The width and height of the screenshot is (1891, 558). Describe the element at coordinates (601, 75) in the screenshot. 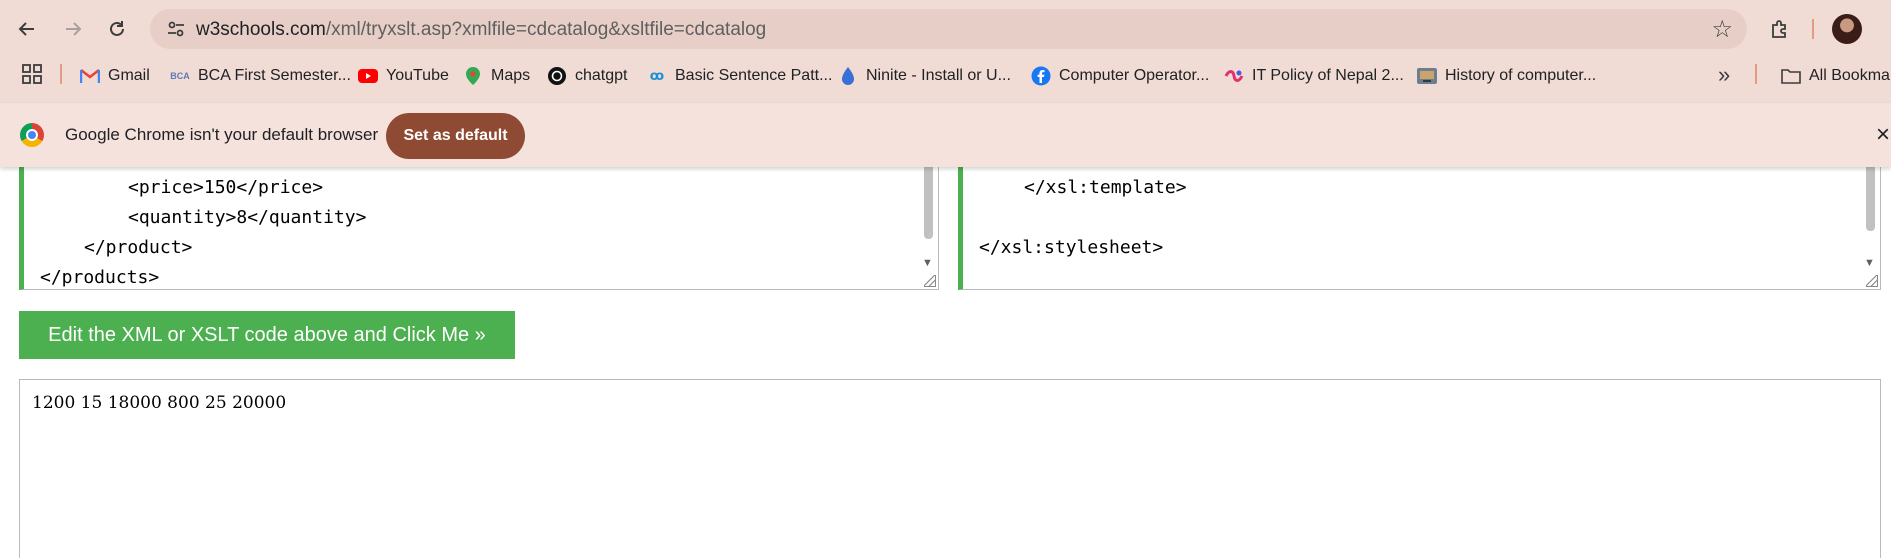

I see `bookmark-label: chatgpt` at that location.